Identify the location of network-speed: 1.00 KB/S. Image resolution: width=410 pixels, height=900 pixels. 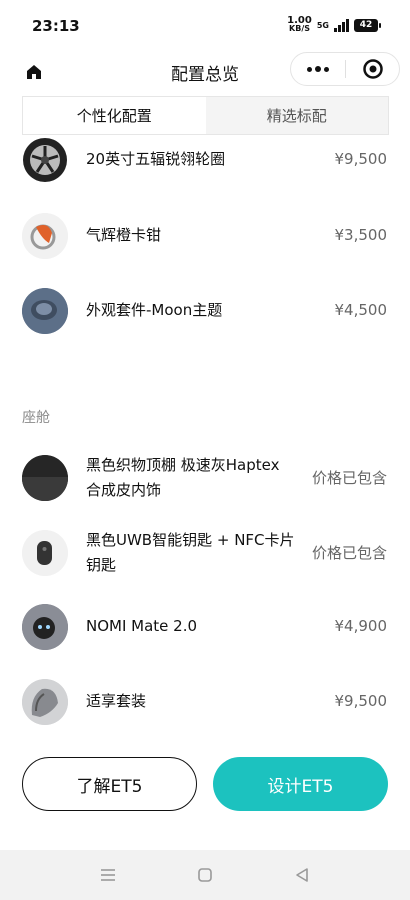
(299, 24).